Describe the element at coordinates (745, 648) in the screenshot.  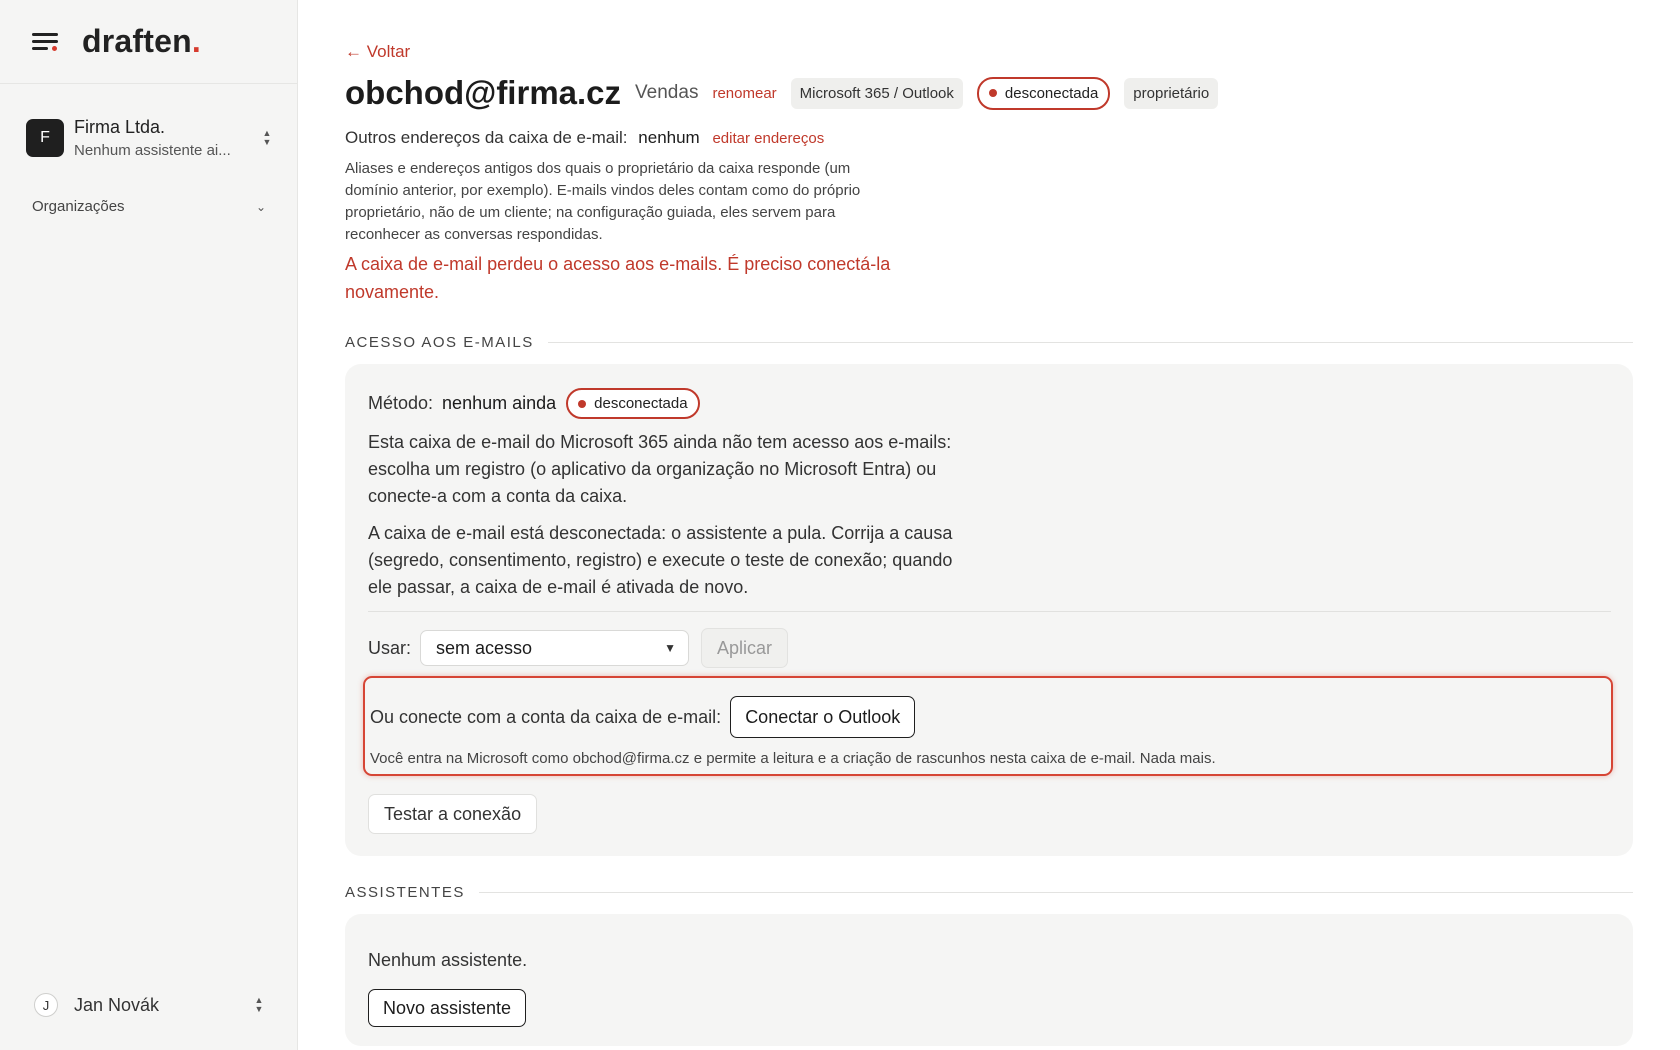
I see `apply-button: Aplicar` at that location.